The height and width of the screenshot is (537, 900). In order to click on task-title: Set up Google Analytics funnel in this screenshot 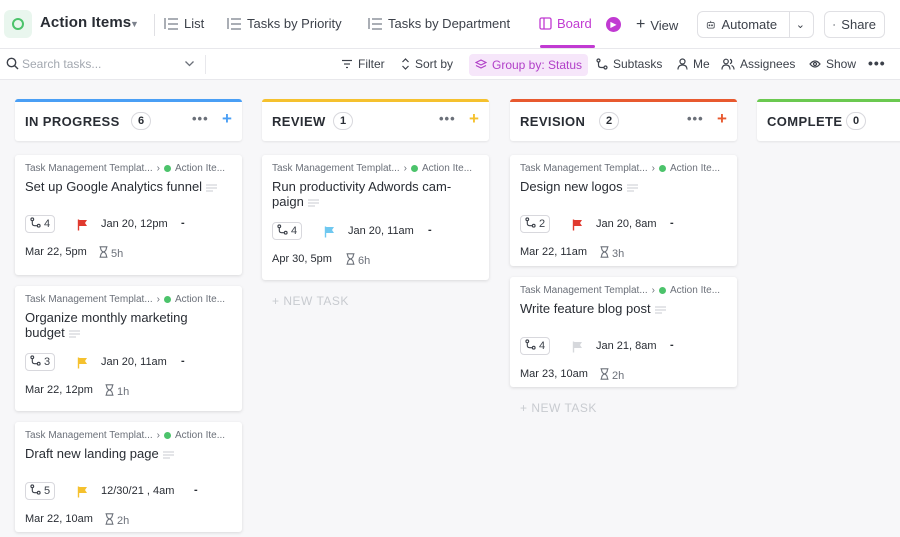, I will do `click(125, 186)`.